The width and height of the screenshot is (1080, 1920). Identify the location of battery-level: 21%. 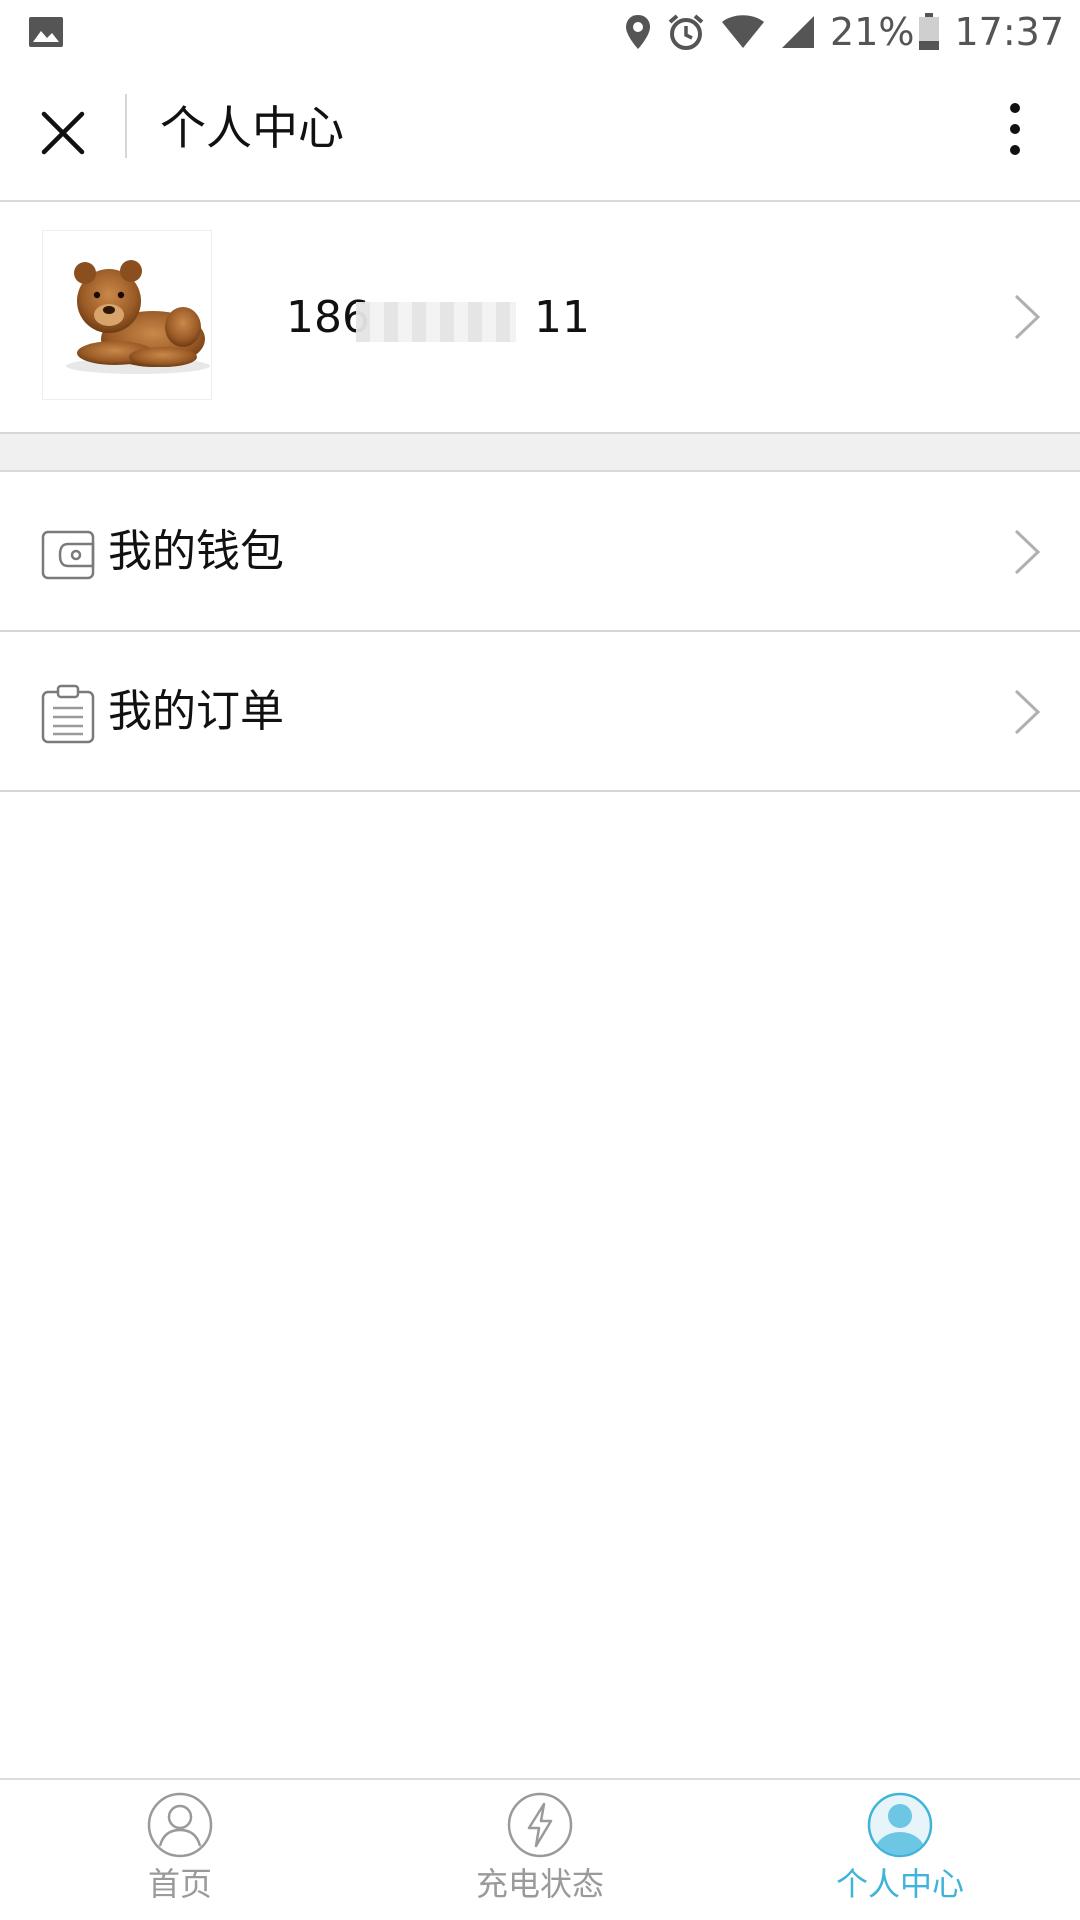
(872, 32).